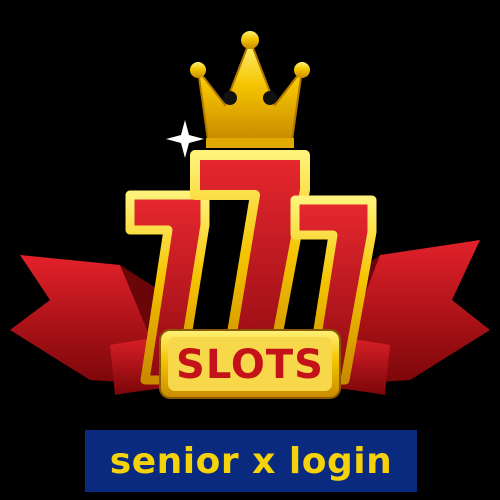 Image resolution: width=500 pixels, height=500 pixels. Describe the element at coordinates (250, 89) in the screenshot. I see `crown-icon` at that location.